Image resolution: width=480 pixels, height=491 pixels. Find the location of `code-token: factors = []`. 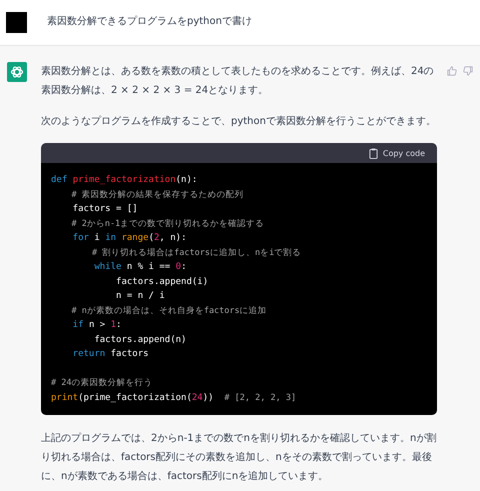

code-token: factors = [] is located at coordinates (105, 209).